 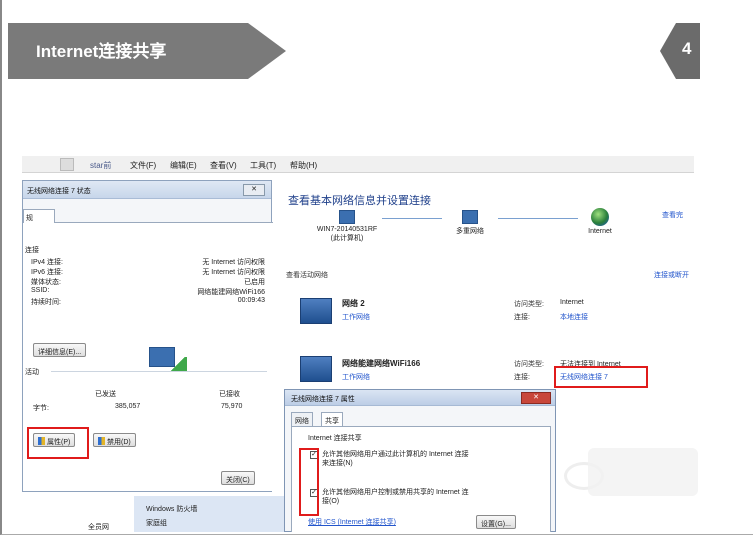 What do you see at coordinates (32, 250) in the screenshot?
I see `connection-group-label: 连接` at bounding box center [32, 250].